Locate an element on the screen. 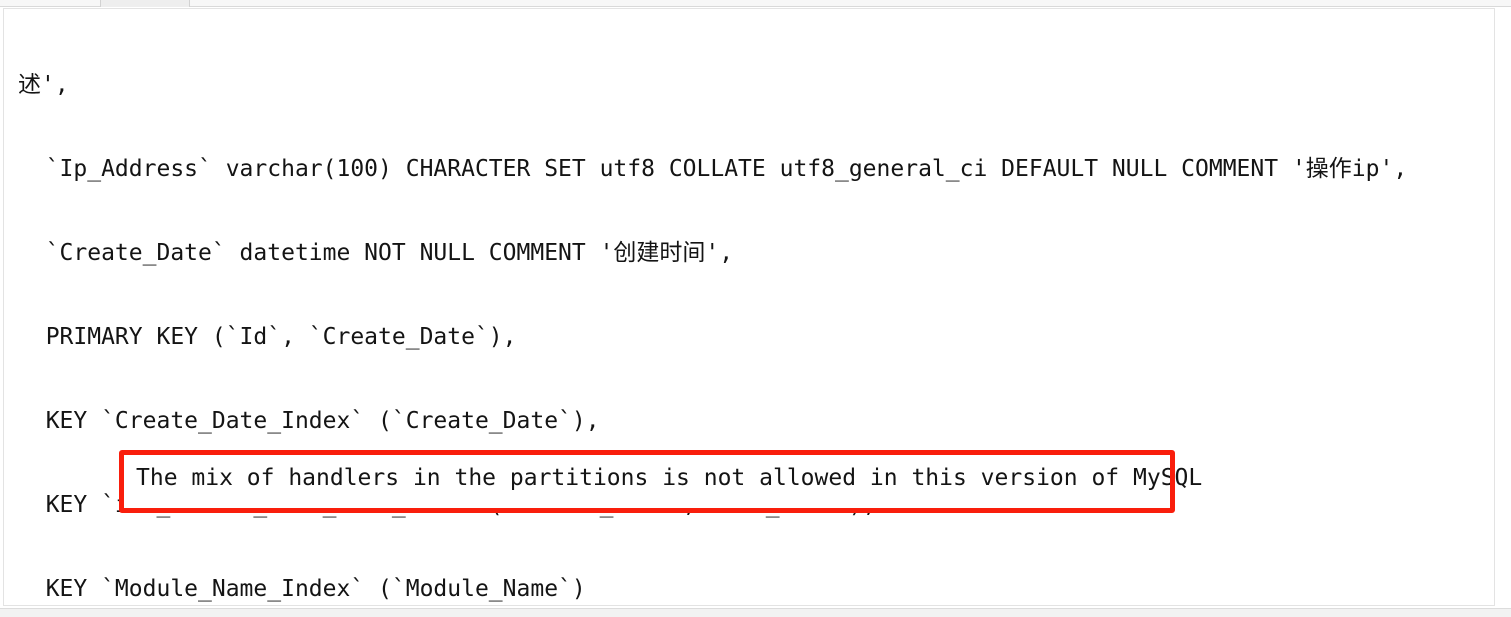 This screenshot has height=617, width=1511. status-bar is located at coordinates (755, 612).